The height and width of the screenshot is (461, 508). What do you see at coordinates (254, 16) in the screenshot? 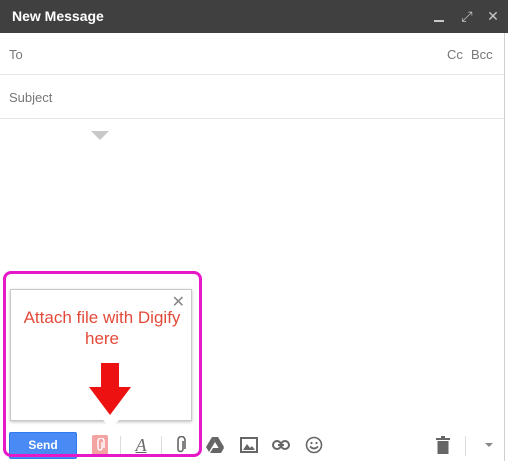
I see `compose-title-bar: New Message ⤢ ✕` at bounding box center [254, 16].